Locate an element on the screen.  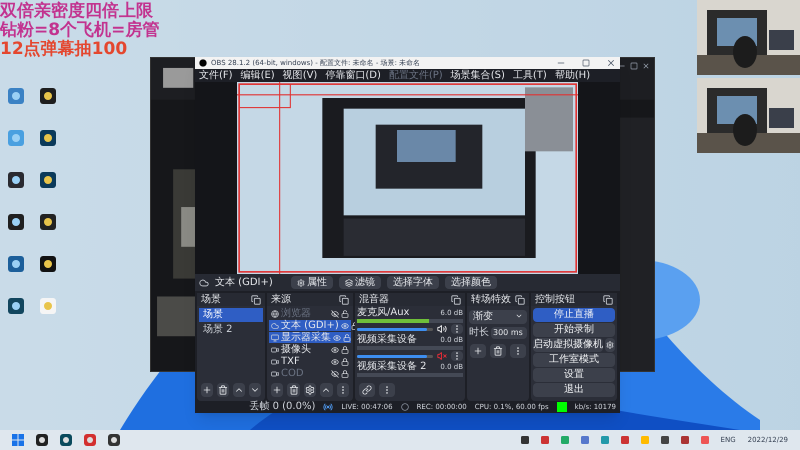
source-name: COD is located at coordinates (293, 373).